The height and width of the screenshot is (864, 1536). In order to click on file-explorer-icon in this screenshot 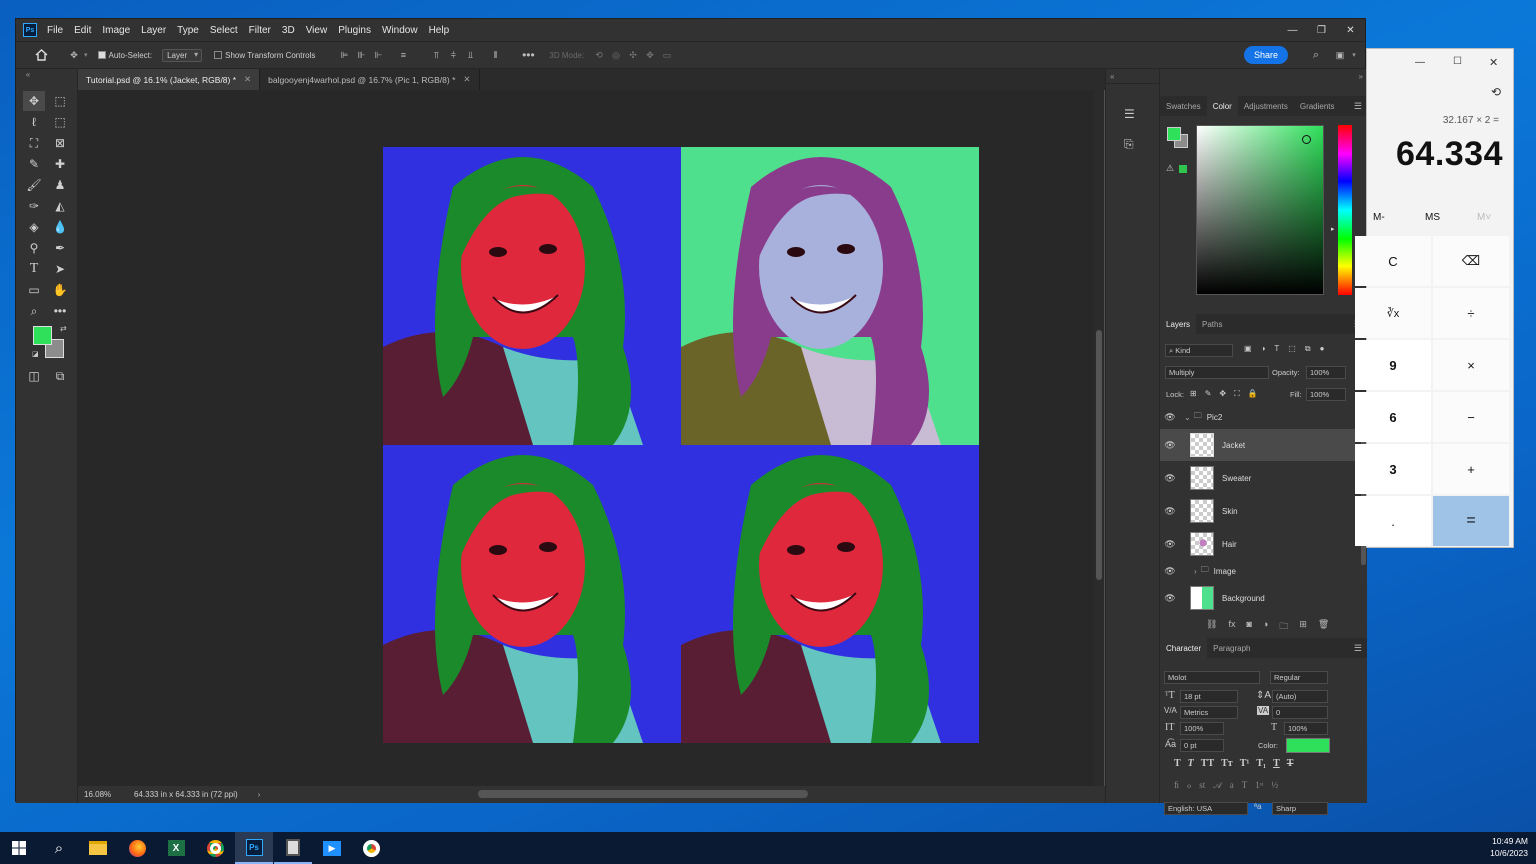, I will do `click(98, 848)`.